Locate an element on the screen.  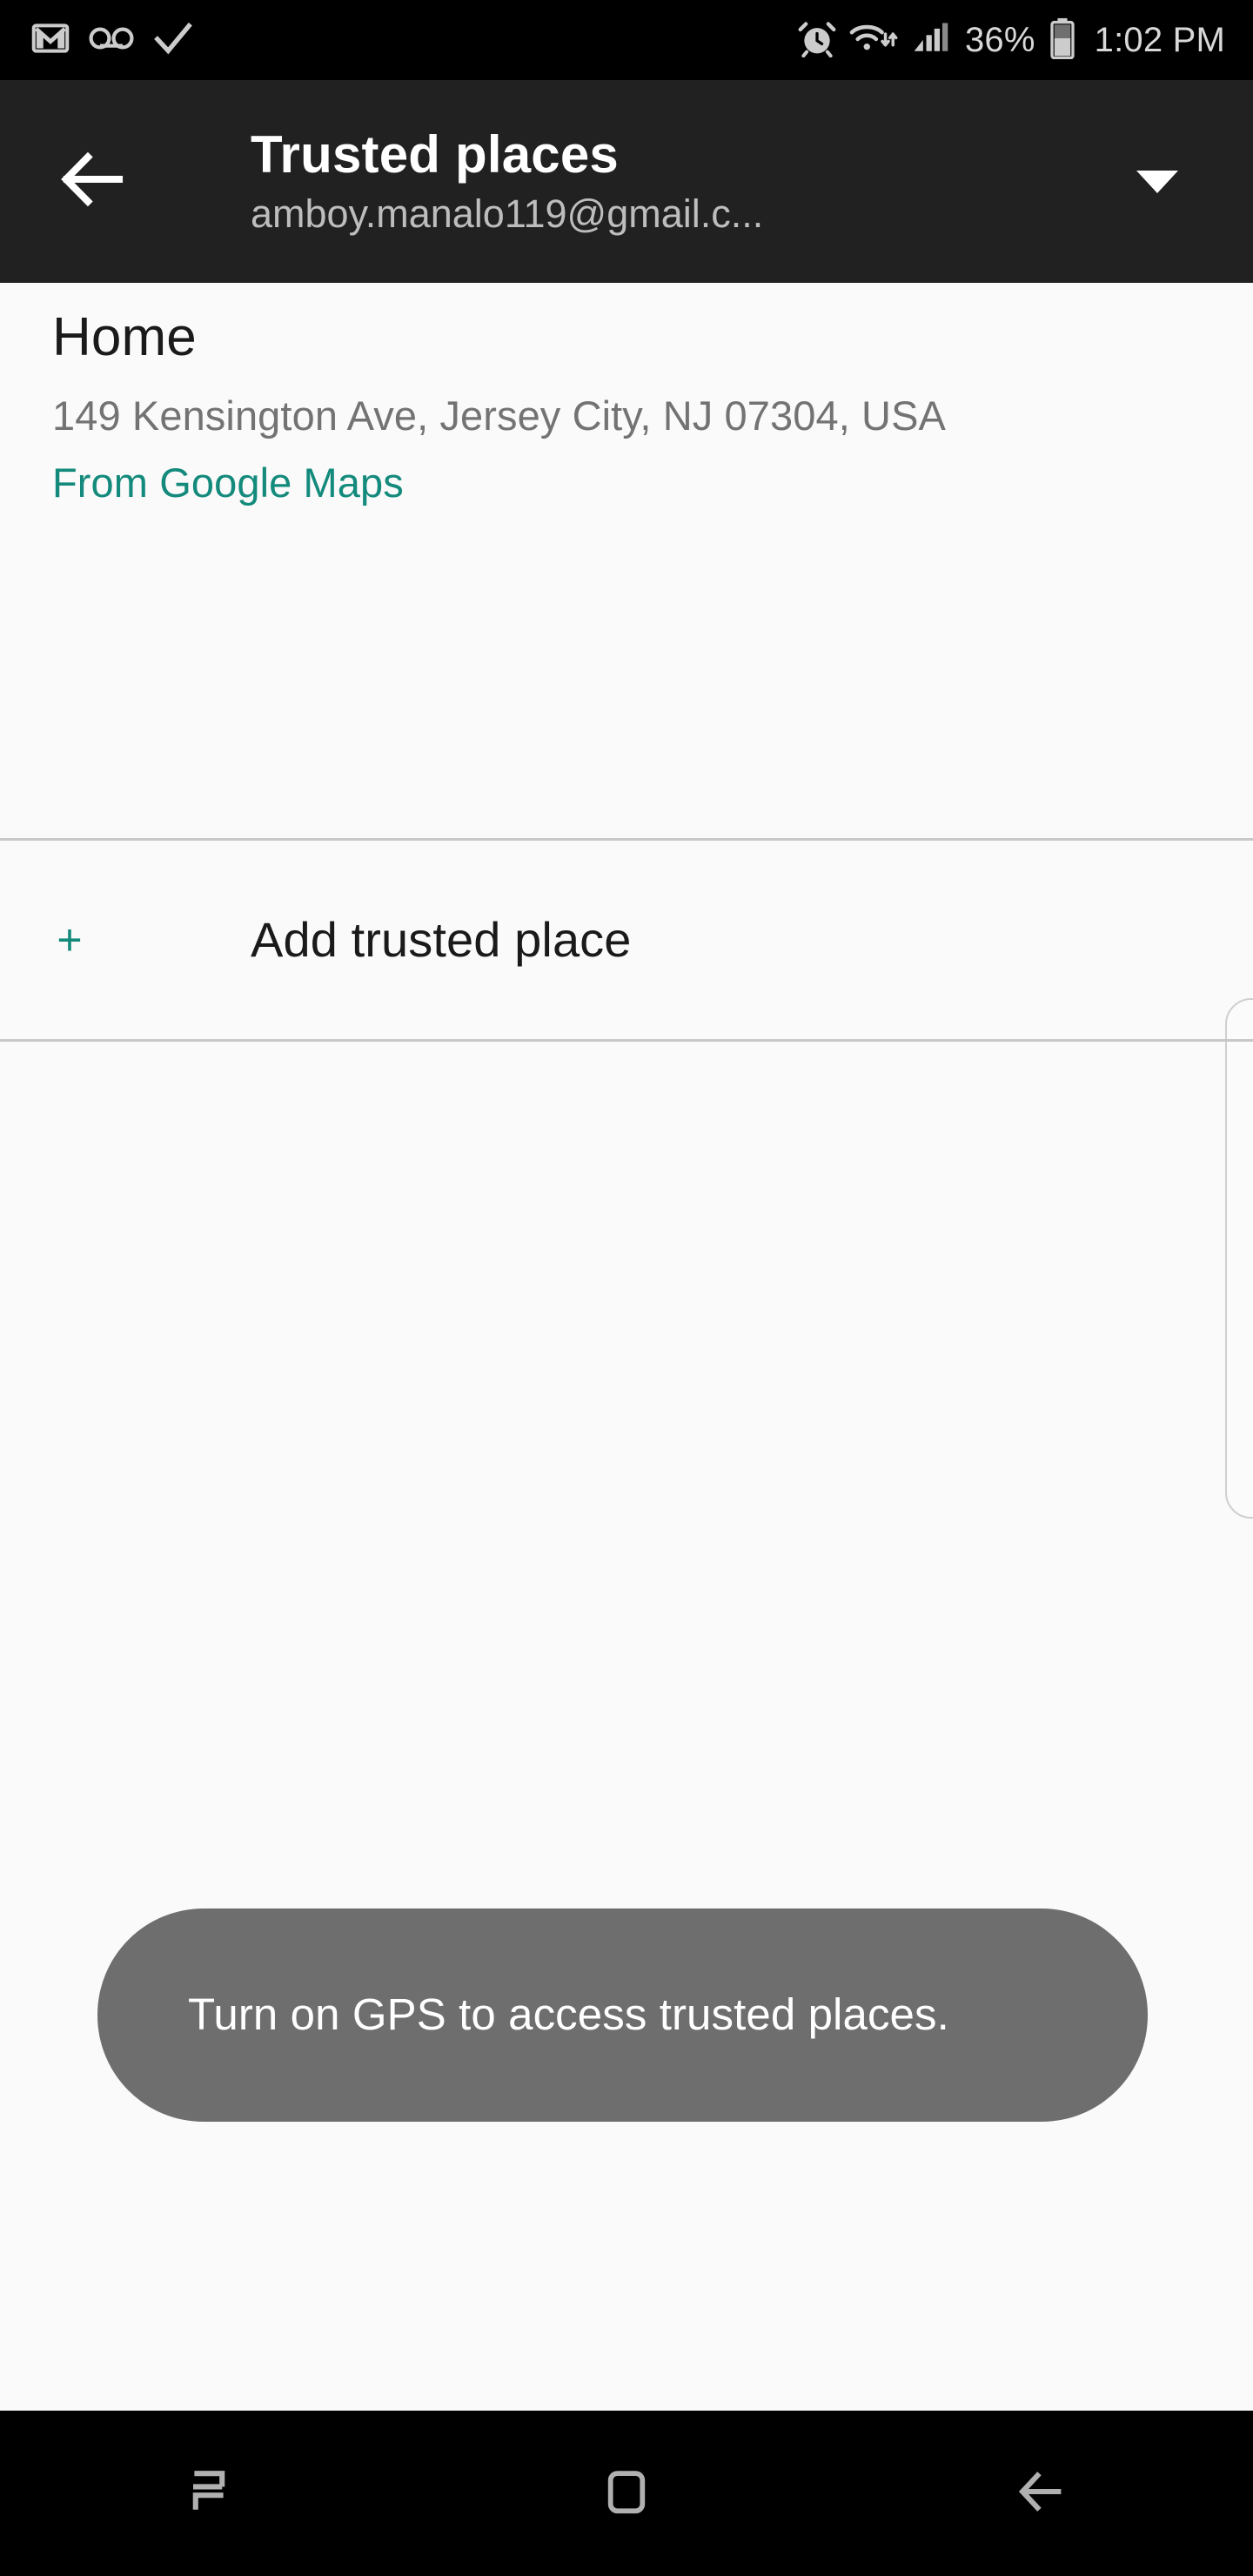
home-button is located at coordinates (626, 2493).